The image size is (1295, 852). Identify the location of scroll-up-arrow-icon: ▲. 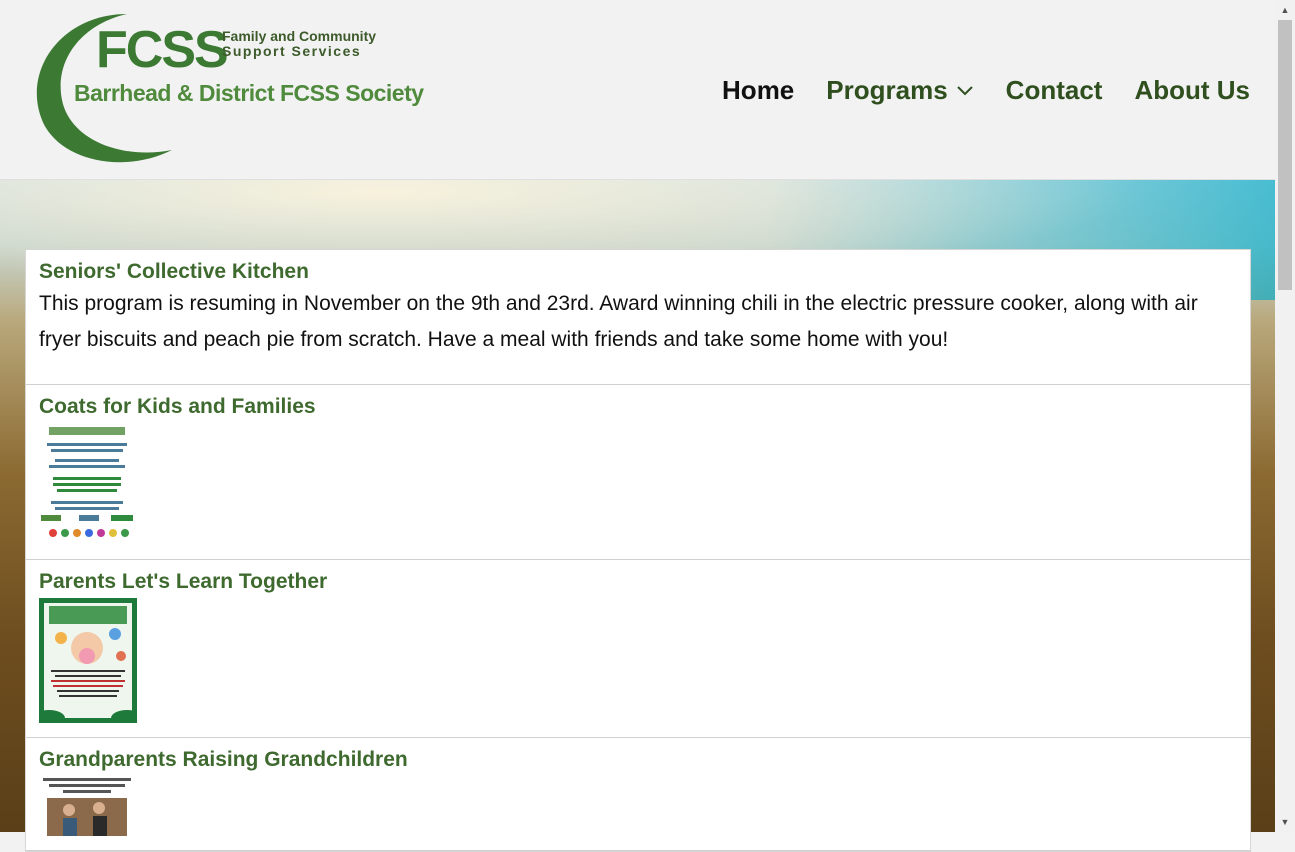
(1285, 10).